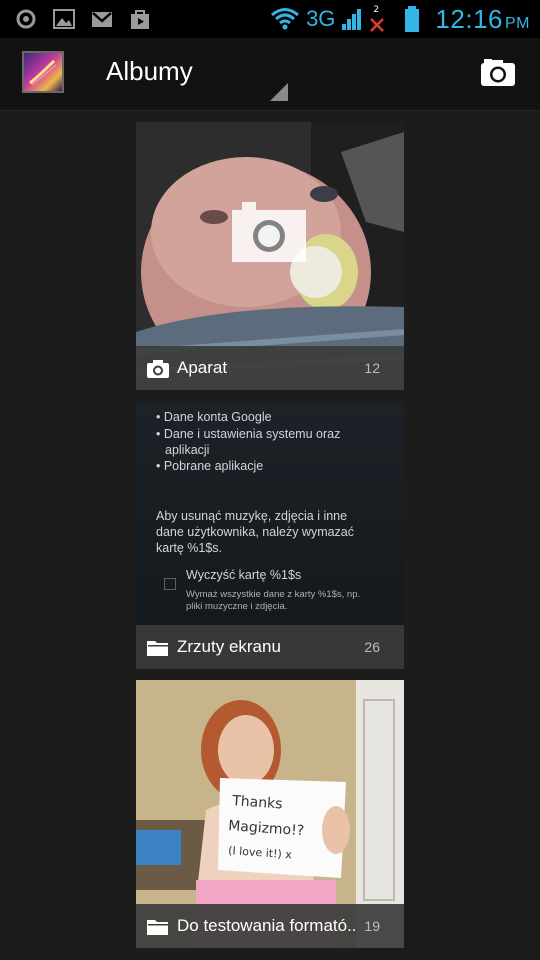  What do you see at coordinates (202, 367) in the screenshot?
I see `album-name: Aparat` at bounding box center [202, 367].